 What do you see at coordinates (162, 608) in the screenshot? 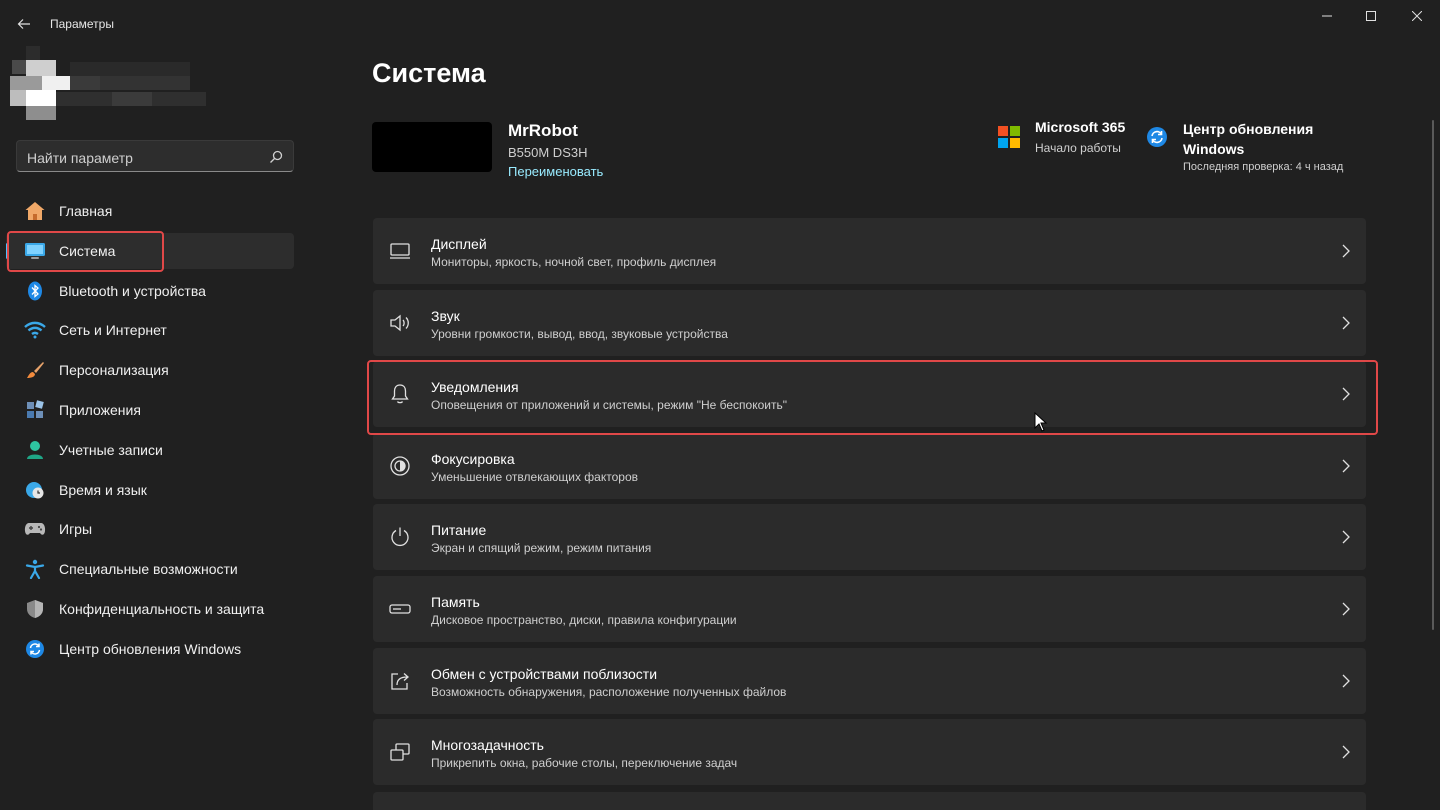
I see `sidebar-item-label: Конфиденциальность и защита` at bounding box center [162, 608].